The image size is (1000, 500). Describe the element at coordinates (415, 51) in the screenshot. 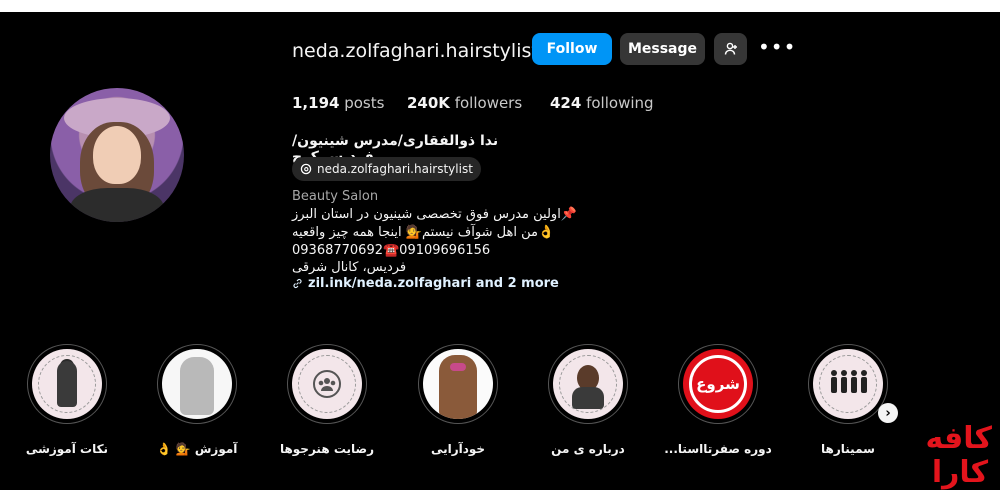

I see `profile-handle: neda.zolfaghari.hairstylist` at that location.